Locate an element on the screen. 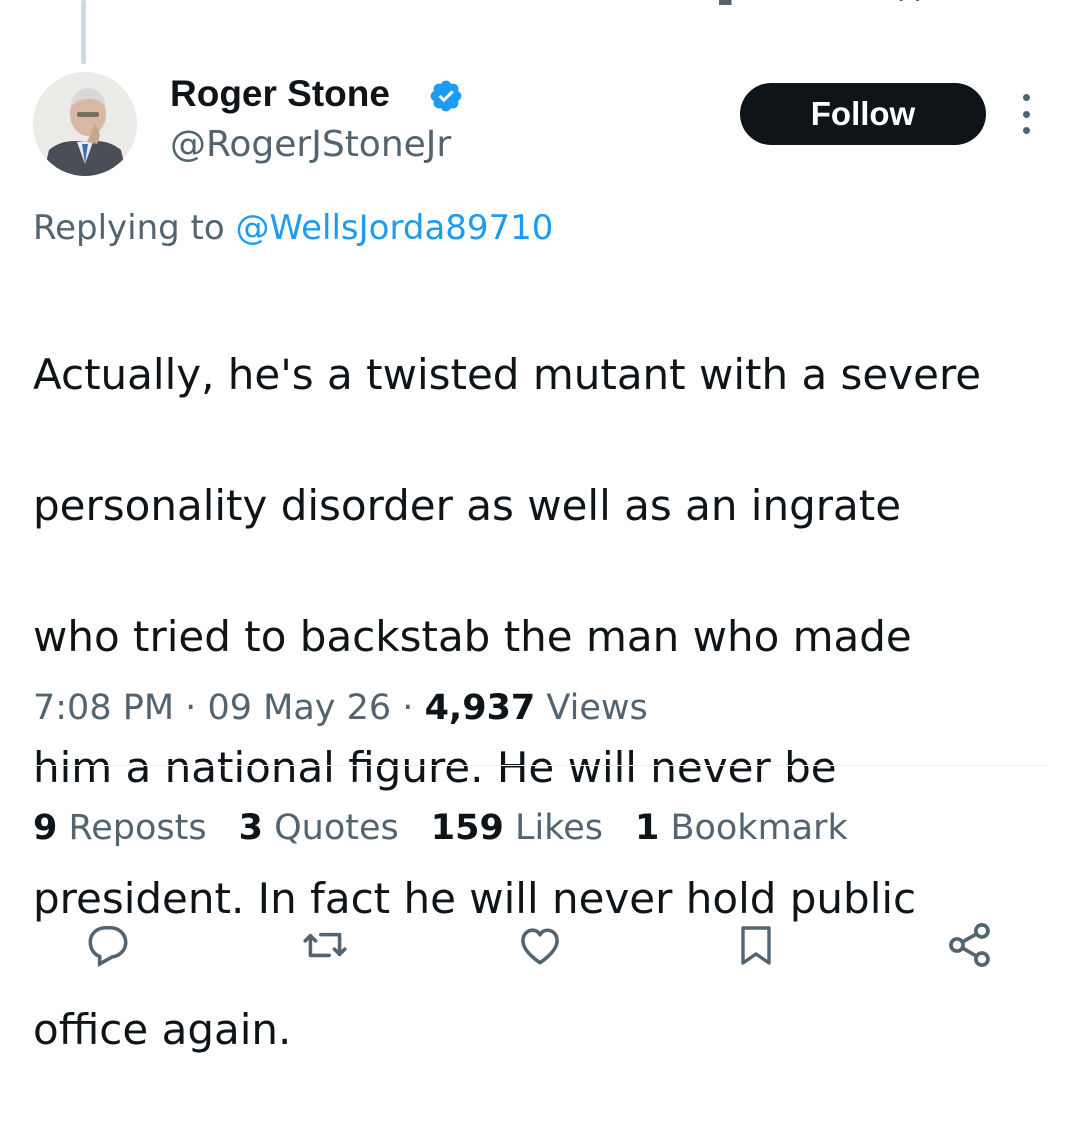 This screenshot has height=1128, width=1080. share-button is located at coordinates (970, 945).